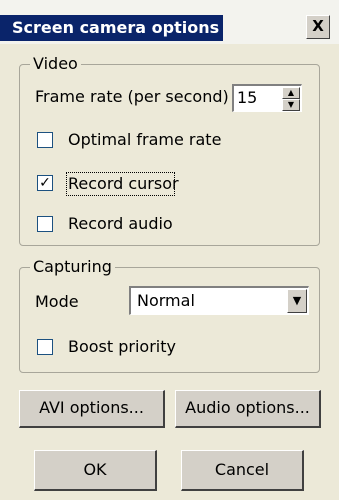 The width and height of the screenshot is (339, 500). What do you see at coordinates (45, 140) in the screenshot?
I see `optimal-frame-rate-checkbox` at bounding box center [45, 140].